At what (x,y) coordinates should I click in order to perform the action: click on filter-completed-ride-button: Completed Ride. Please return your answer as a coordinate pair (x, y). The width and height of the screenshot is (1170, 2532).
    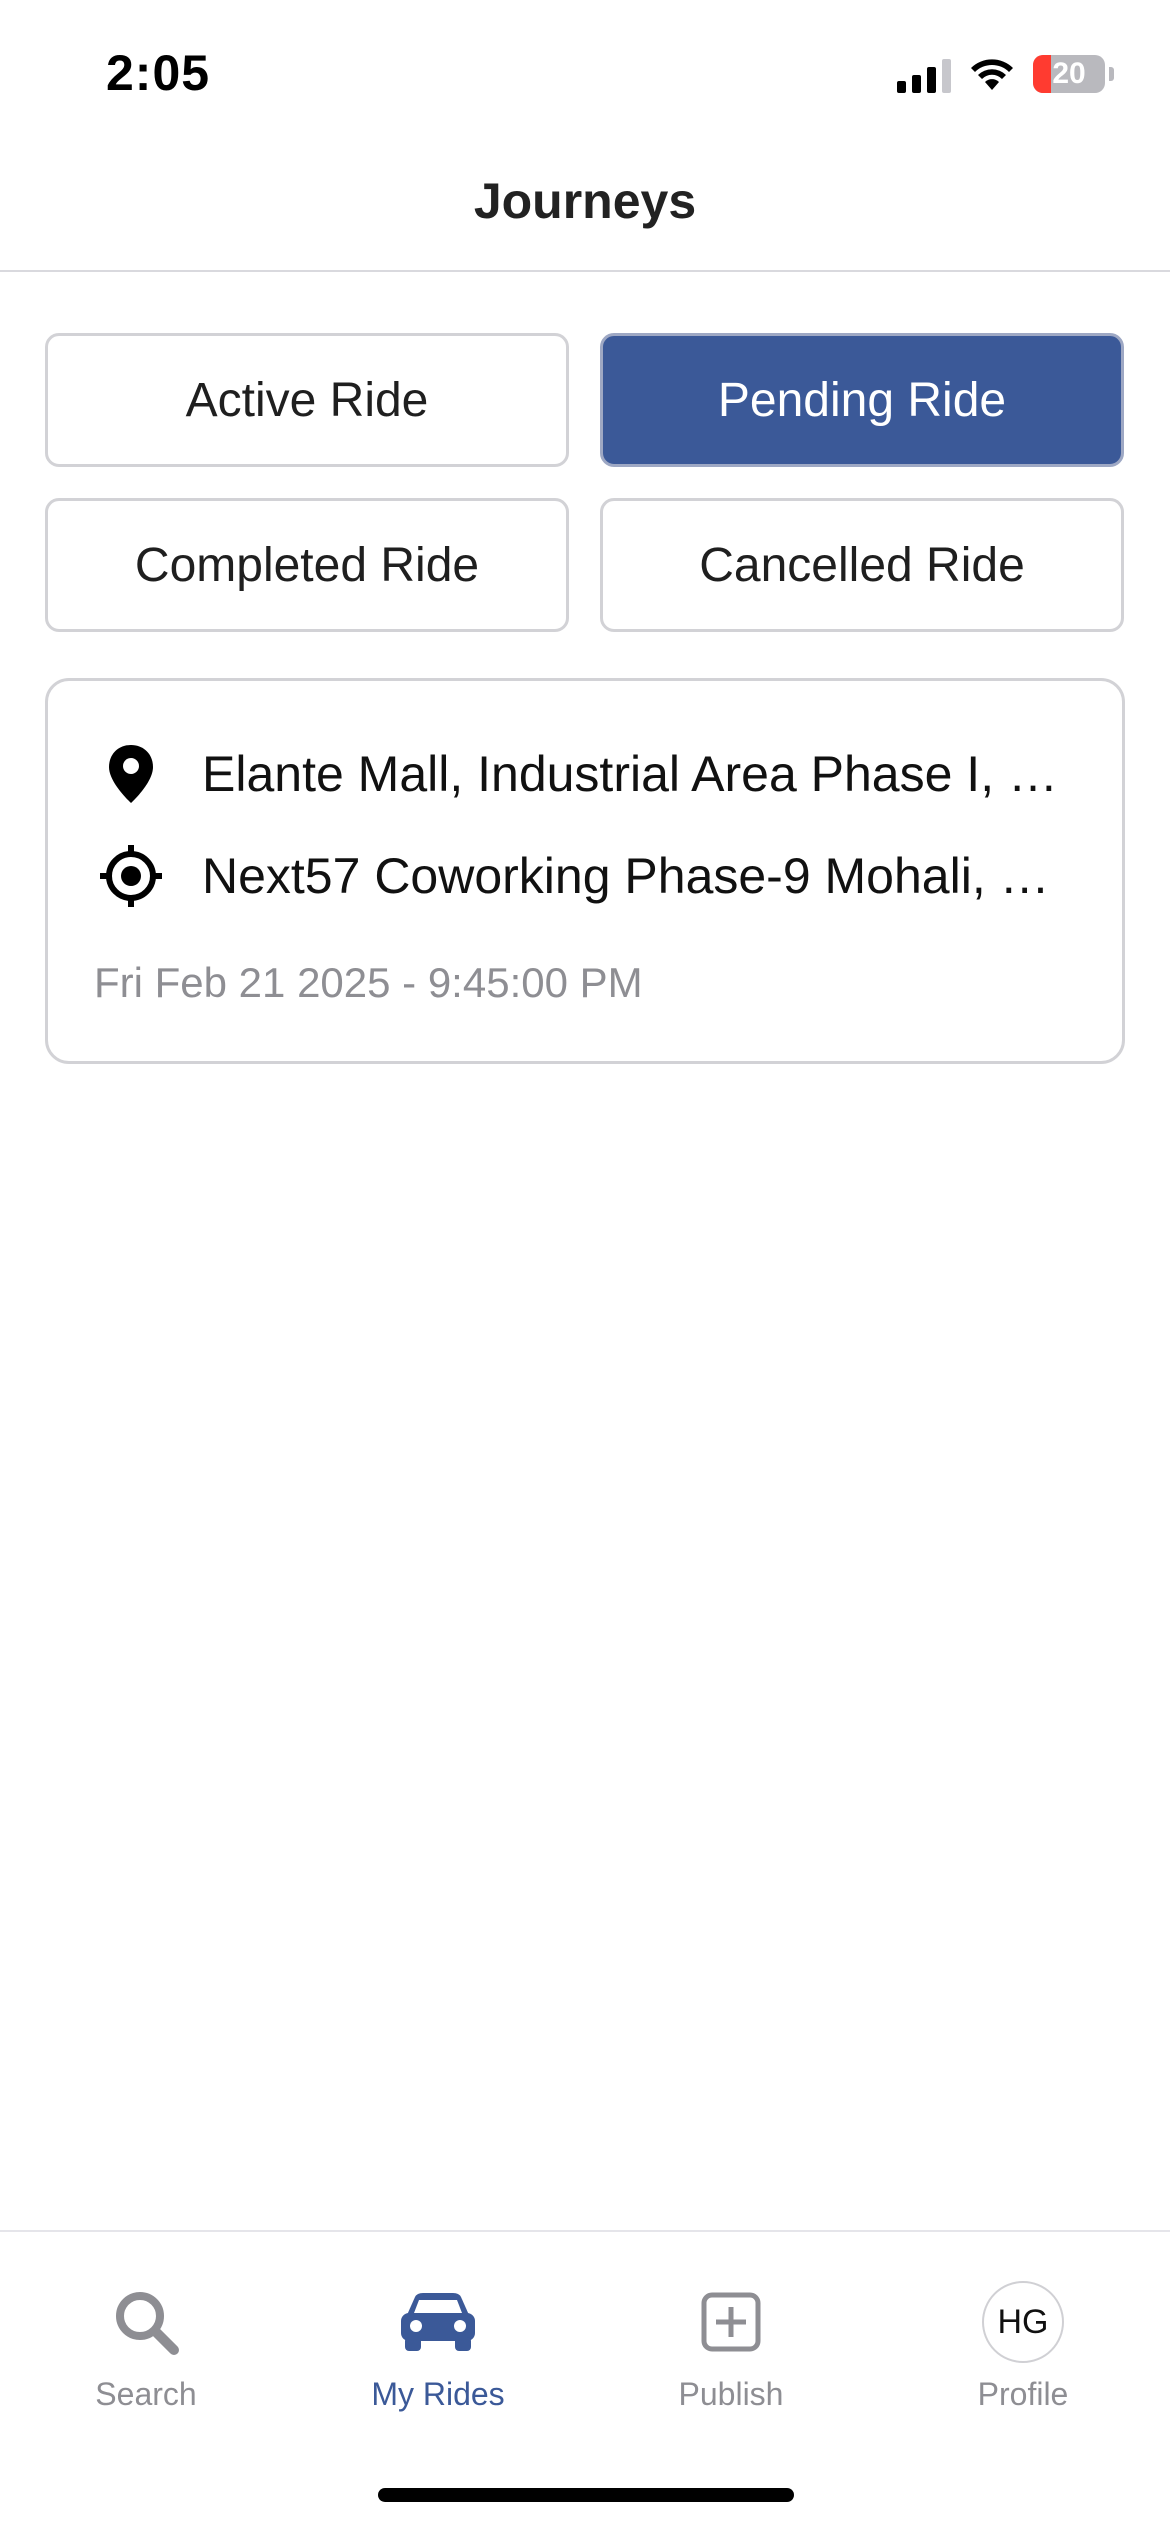
    Looking at the image, I should click on (307, 565).